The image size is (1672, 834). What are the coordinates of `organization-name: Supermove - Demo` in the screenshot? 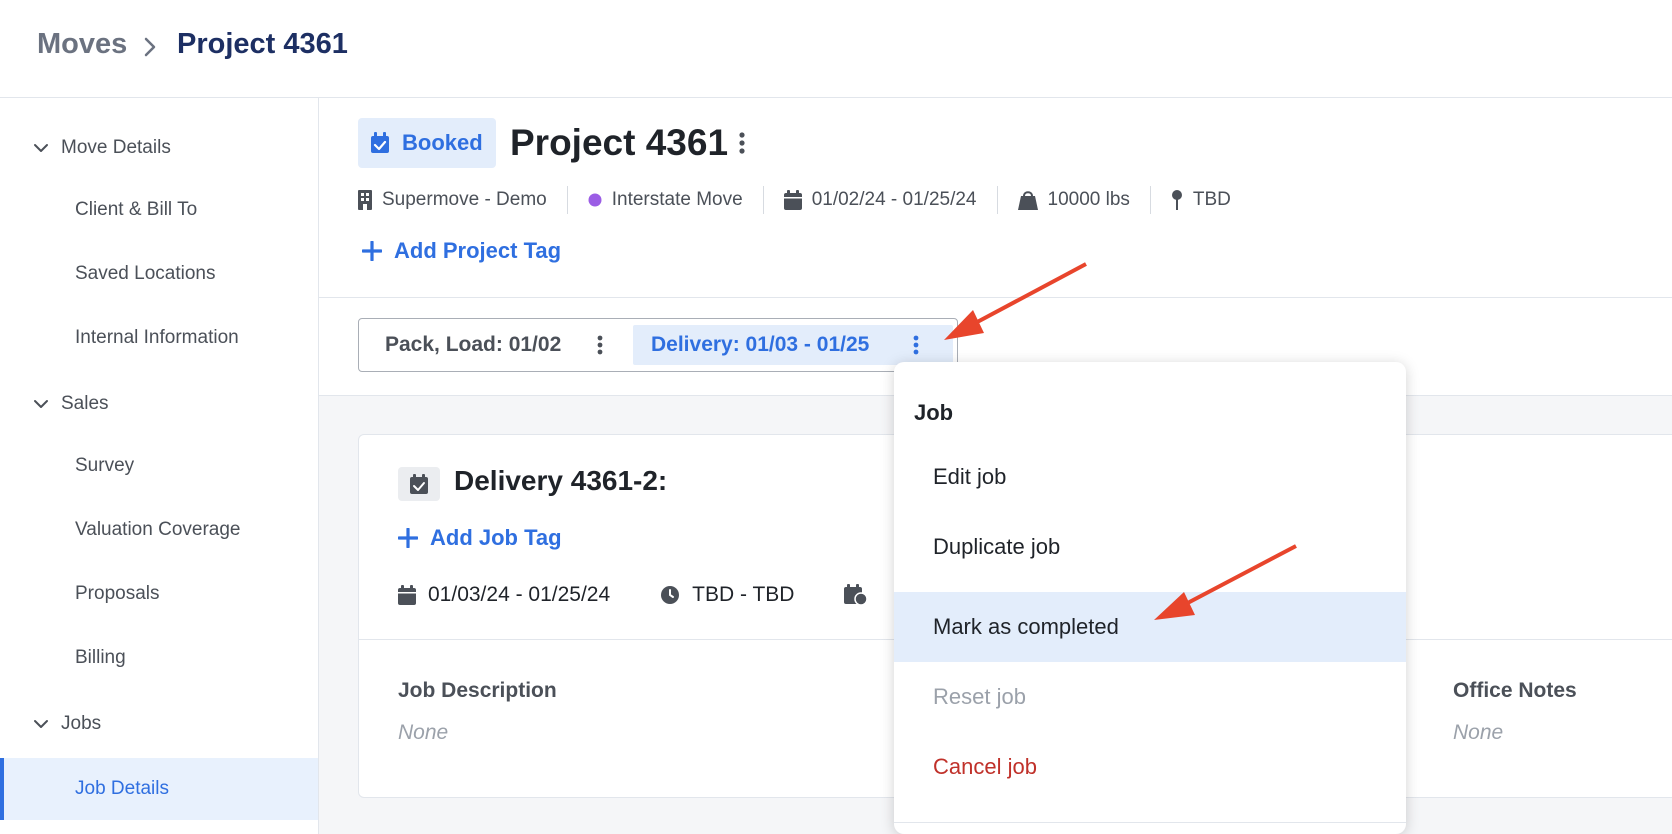 It's located at (464, 199).